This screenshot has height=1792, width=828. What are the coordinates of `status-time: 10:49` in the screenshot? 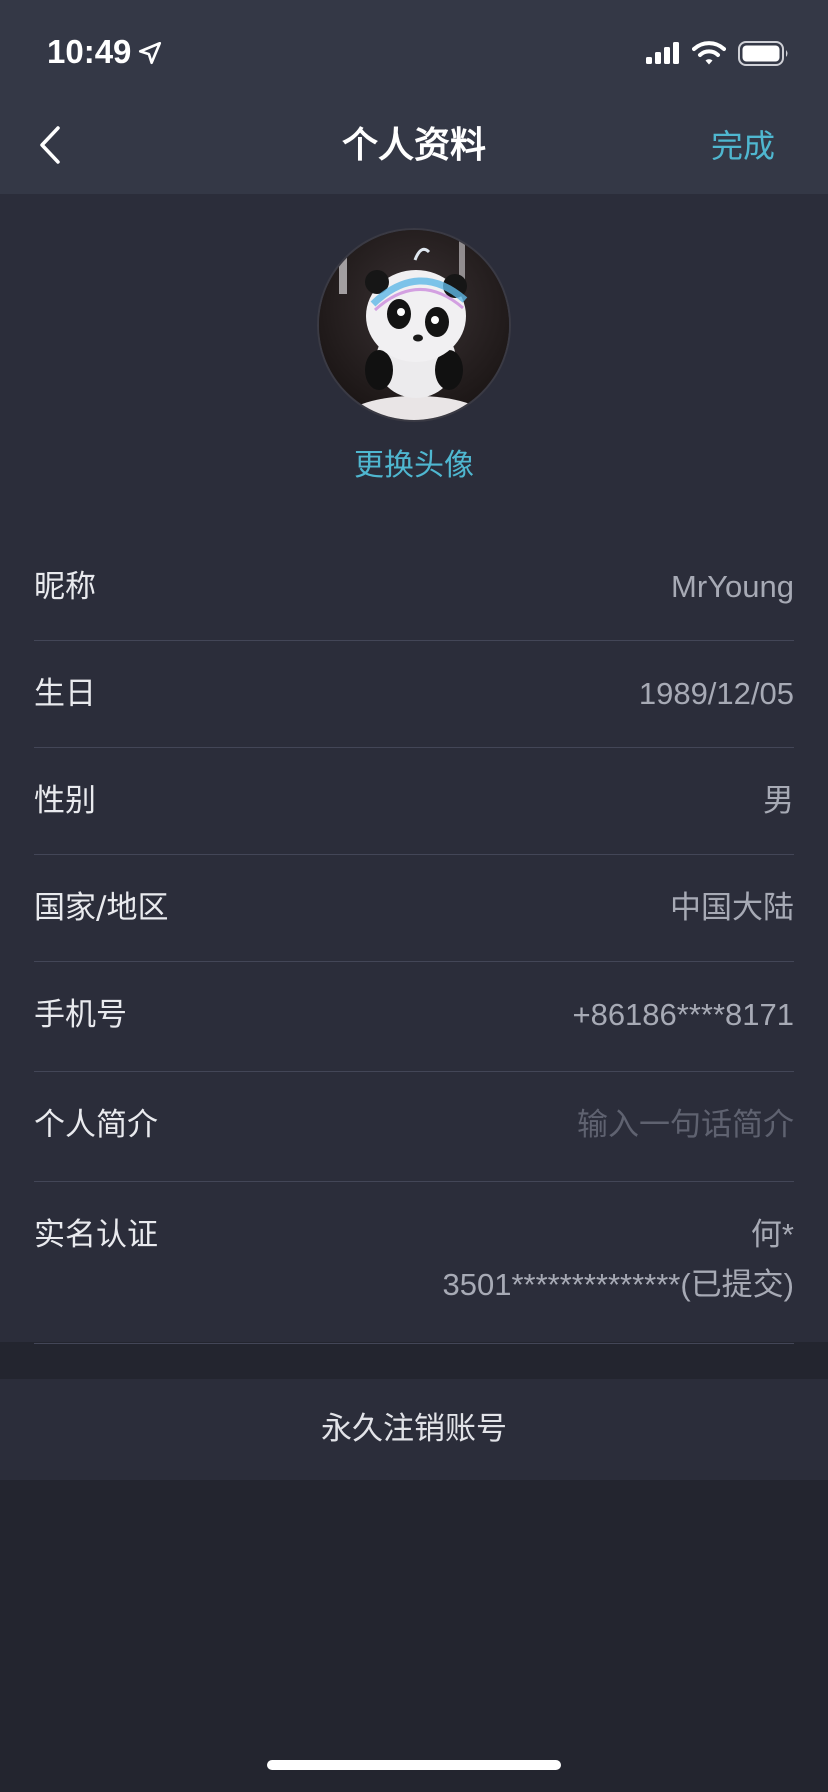 It's located at (105, 52).